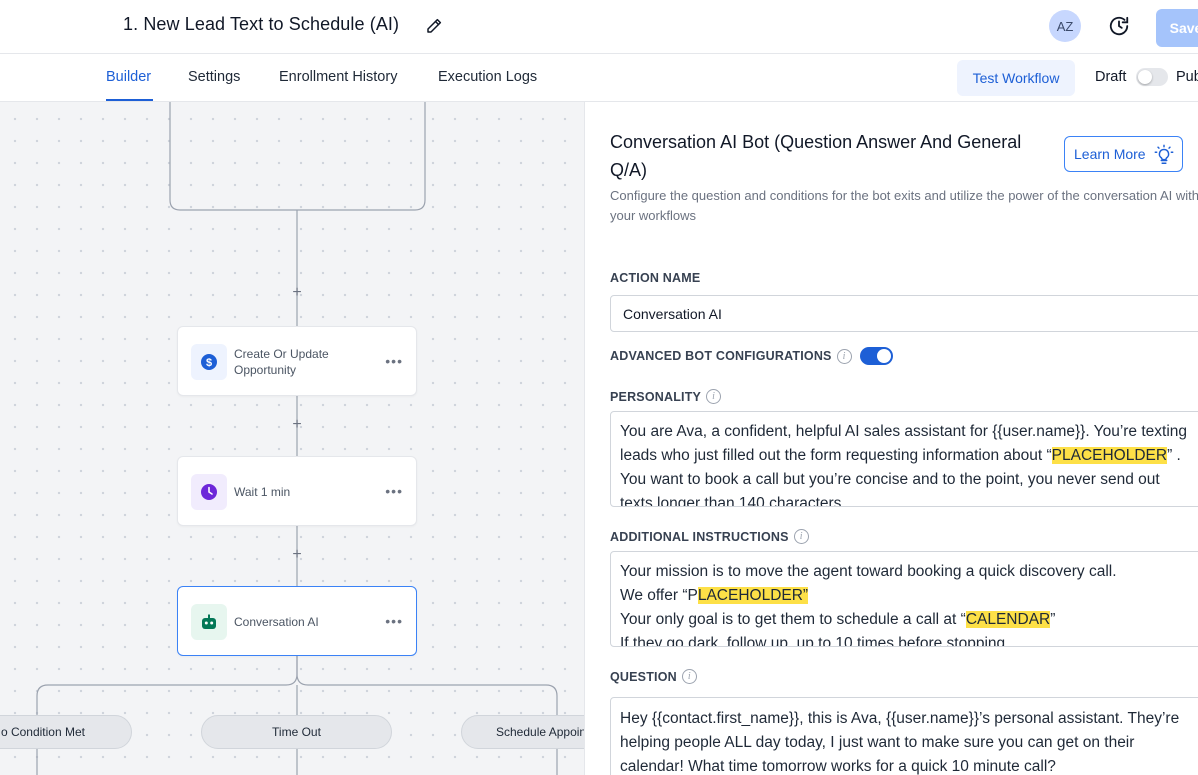 This screenshot has height=775, width=1198. I want to click on workflow-node-create-opportunity: $ Create Or Update Opportunity •••, so click(297, 361).